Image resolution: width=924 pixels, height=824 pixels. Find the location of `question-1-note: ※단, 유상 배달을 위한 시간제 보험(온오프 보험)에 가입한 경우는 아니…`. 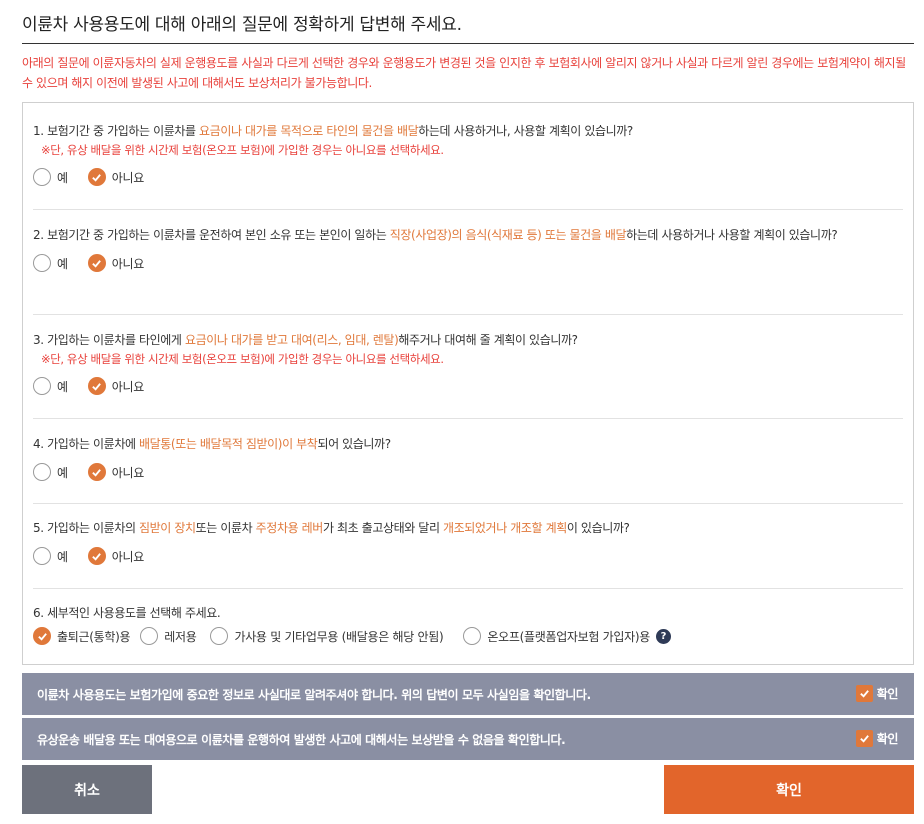

question-1-note: ※단, 유상 배달을 위한 시간제 보험(온오프 보험)에 가입한 경우는 아니… is located at coordinates (242, 150).